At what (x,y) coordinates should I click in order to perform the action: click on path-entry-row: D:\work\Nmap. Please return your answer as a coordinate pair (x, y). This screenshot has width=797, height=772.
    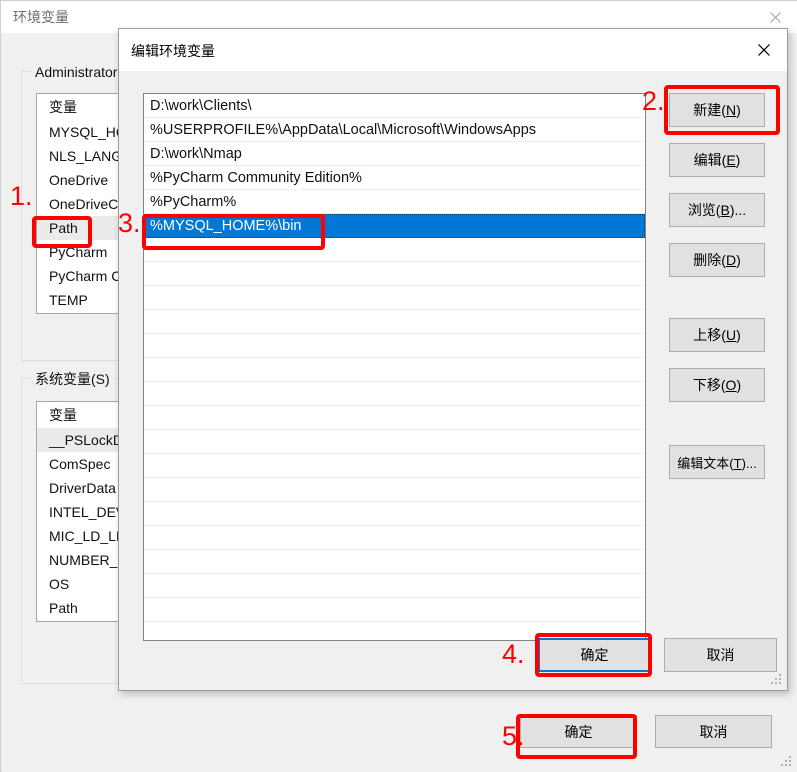
    Looking at the image, I should click on (394, 154).